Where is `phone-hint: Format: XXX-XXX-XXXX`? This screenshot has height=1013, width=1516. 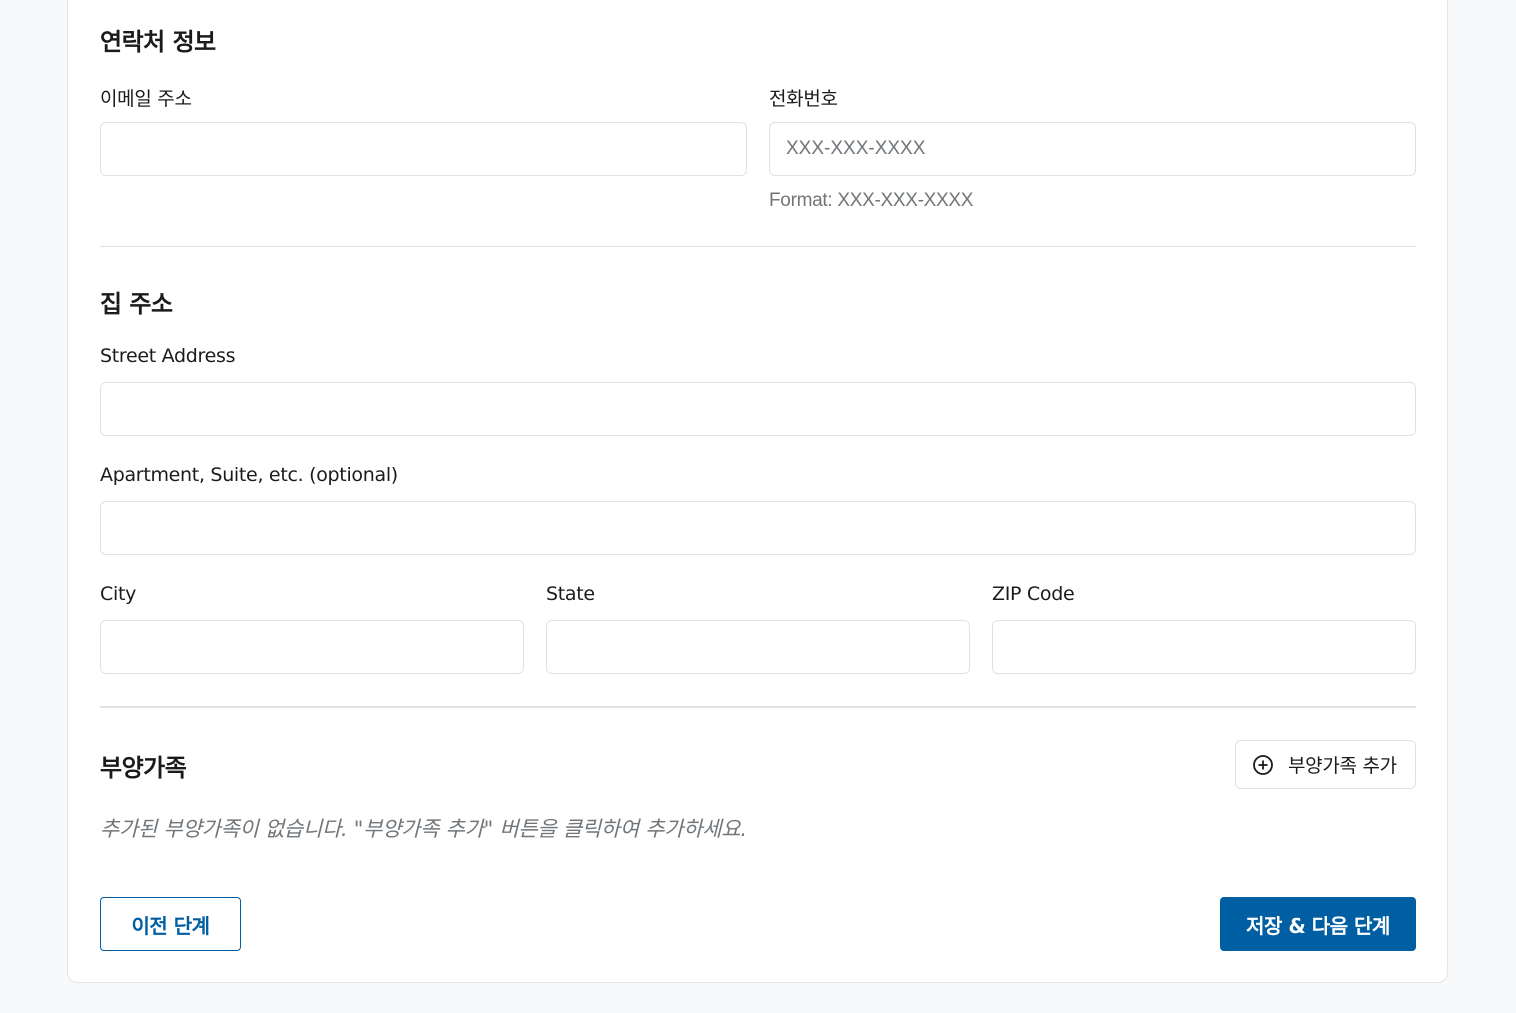
phone-hint: Format: XXX-XXX-XXXX is located at coordinates (871, 200).